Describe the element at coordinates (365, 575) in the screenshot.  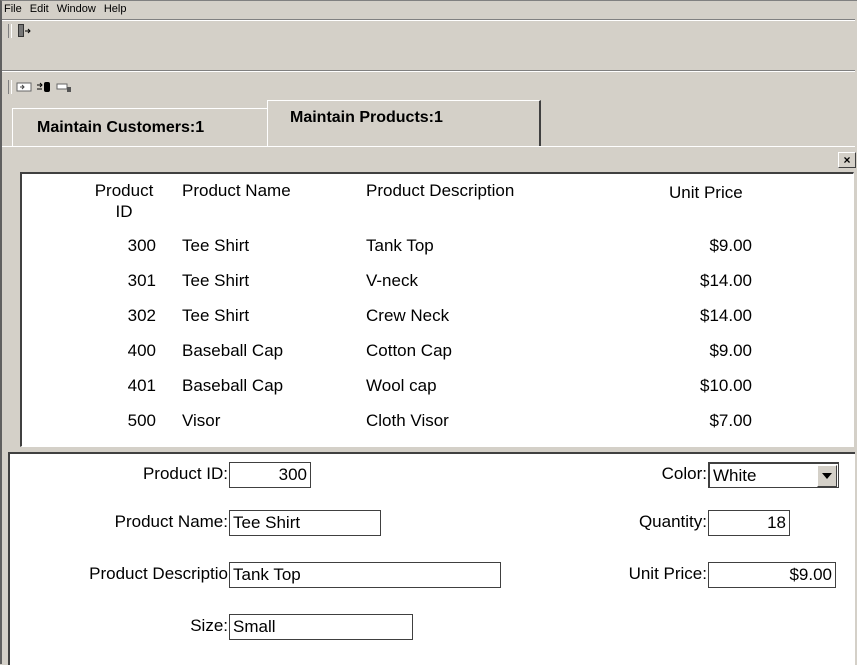
I see `product-description-field: Tank Top` at that location.